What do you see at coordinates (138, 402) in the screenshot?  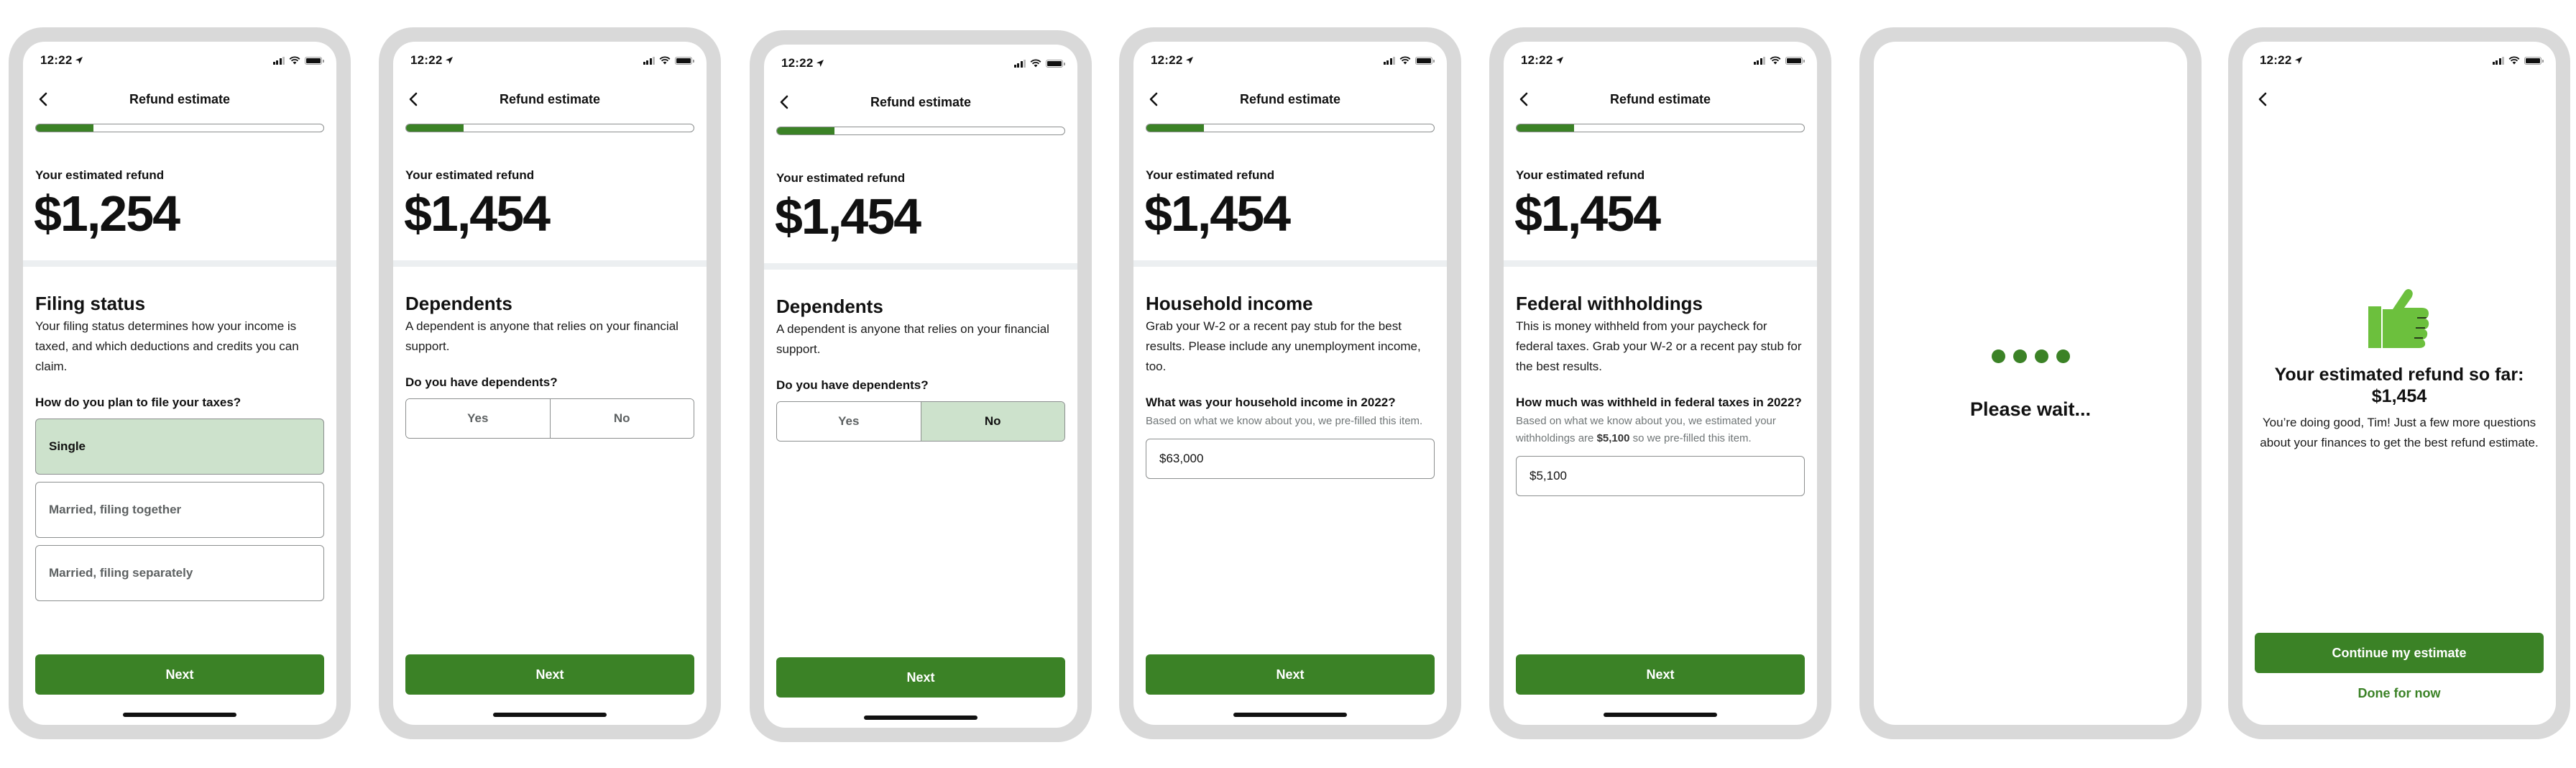 I see `question-label: How do you plan to file your taxes?` at bounding box center [138, 402].